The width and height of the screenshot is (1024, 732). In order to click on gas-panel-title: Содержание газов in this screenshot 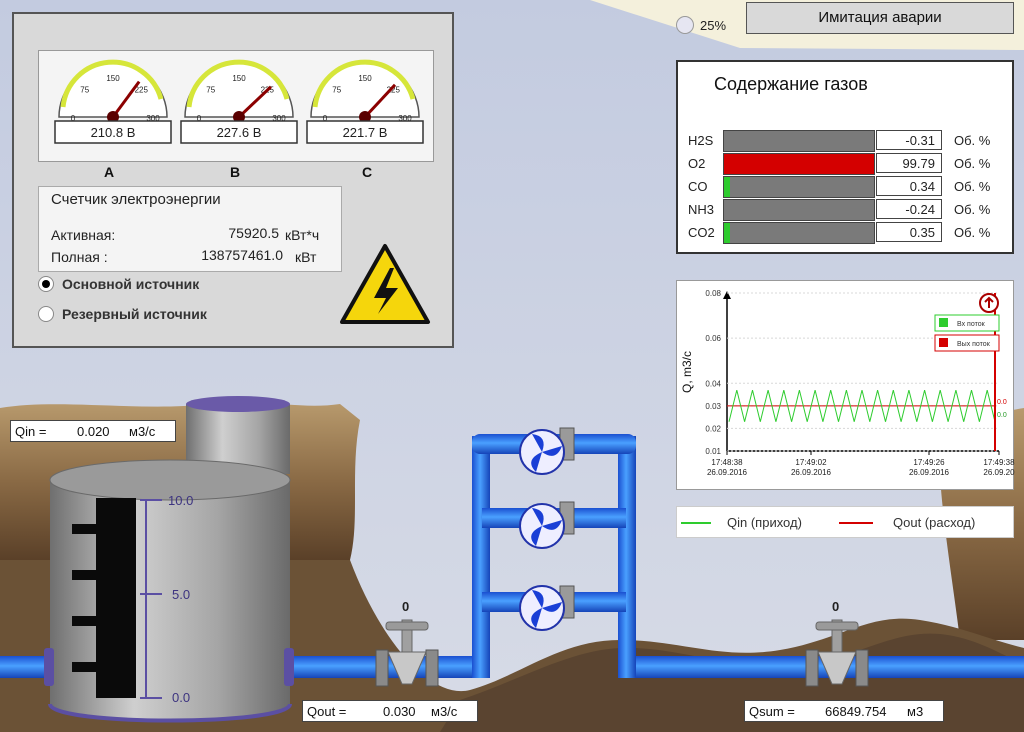, I will do `click(791, 84)`.